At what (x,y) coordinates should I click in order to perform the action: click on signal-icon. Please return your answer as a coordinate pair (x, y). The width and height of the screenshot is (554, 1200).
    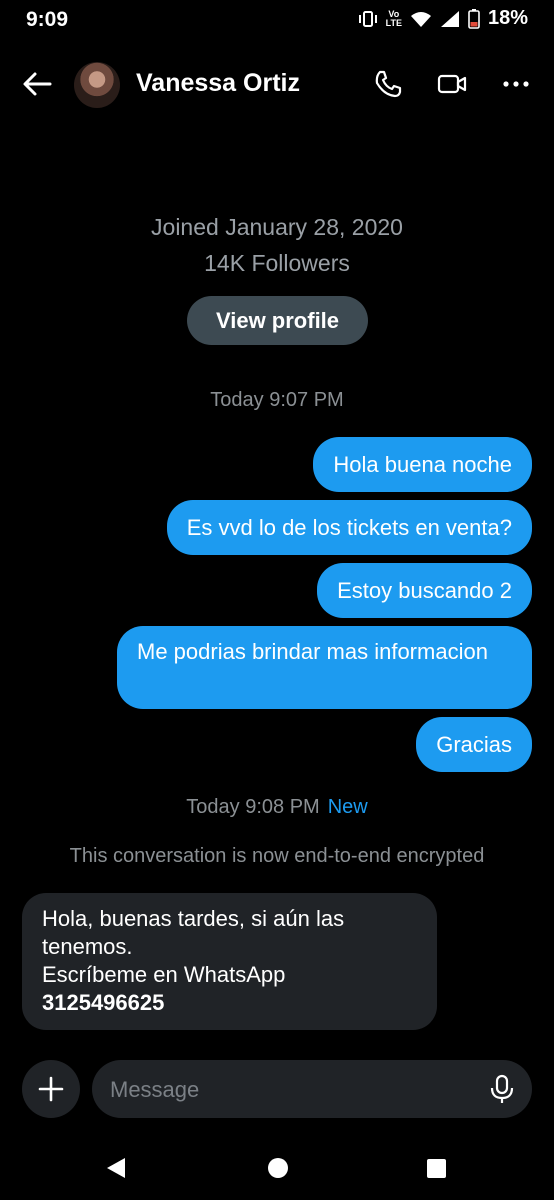
    Looking at the image, I should click on (449, 18).